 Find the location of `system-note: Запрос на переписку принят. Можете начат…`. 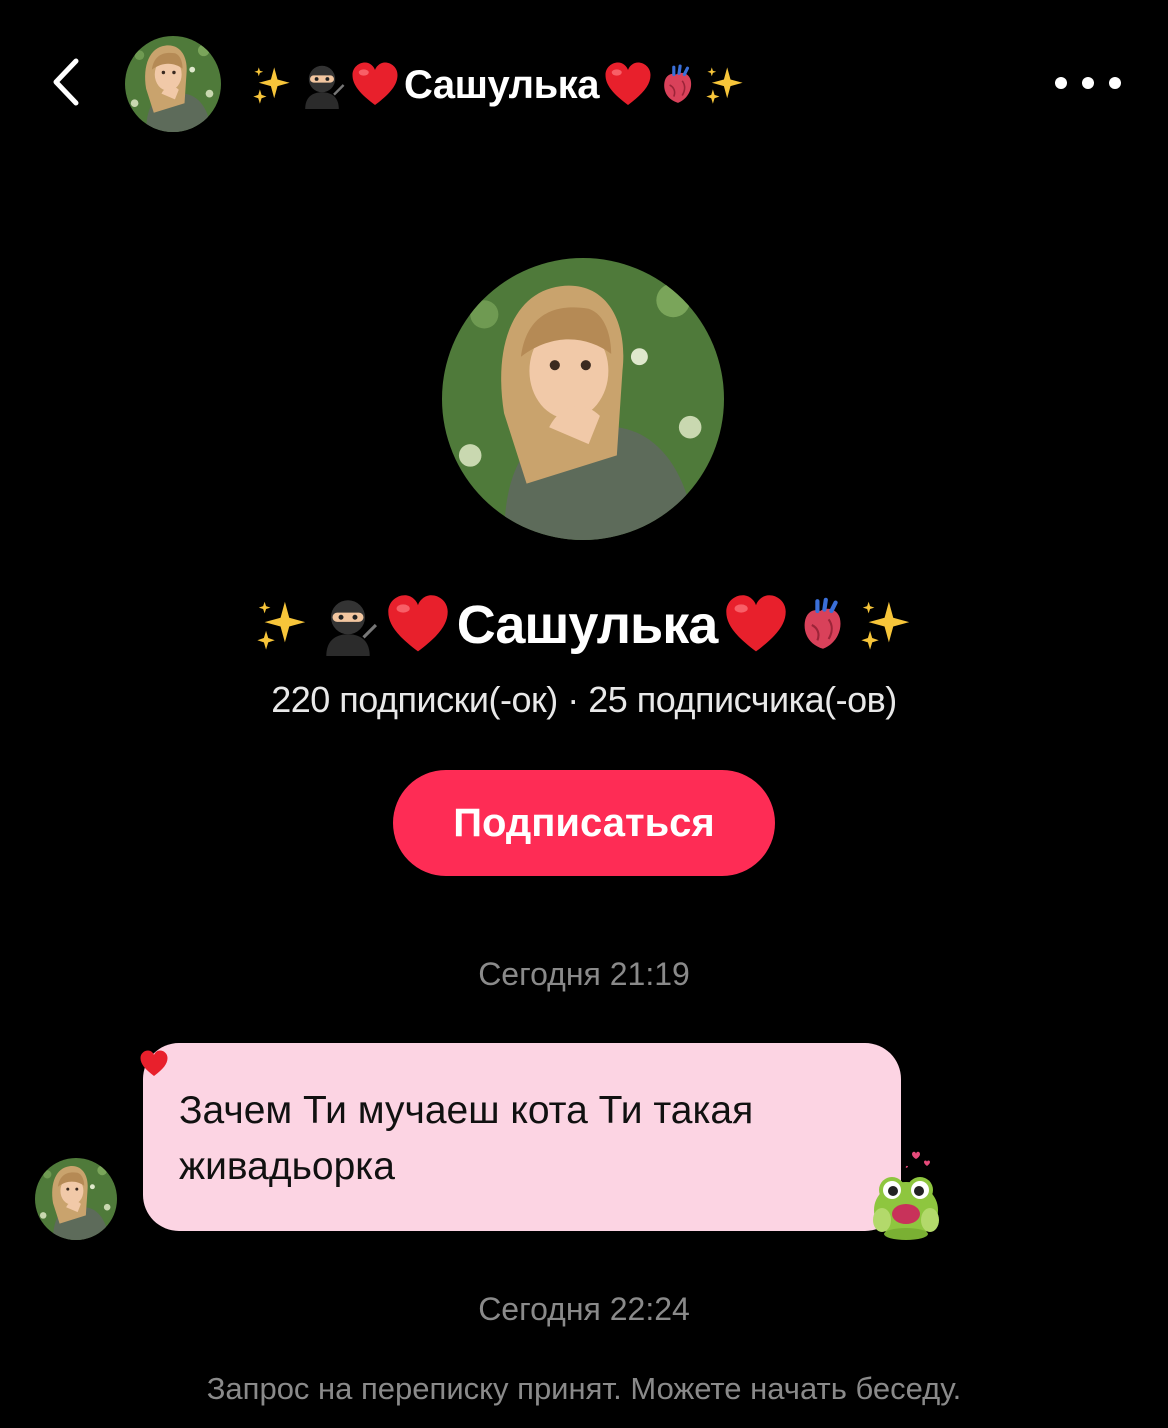

system-note: Запрос на переписку принят. Можете начат… is located at coordinates (584, 1388).